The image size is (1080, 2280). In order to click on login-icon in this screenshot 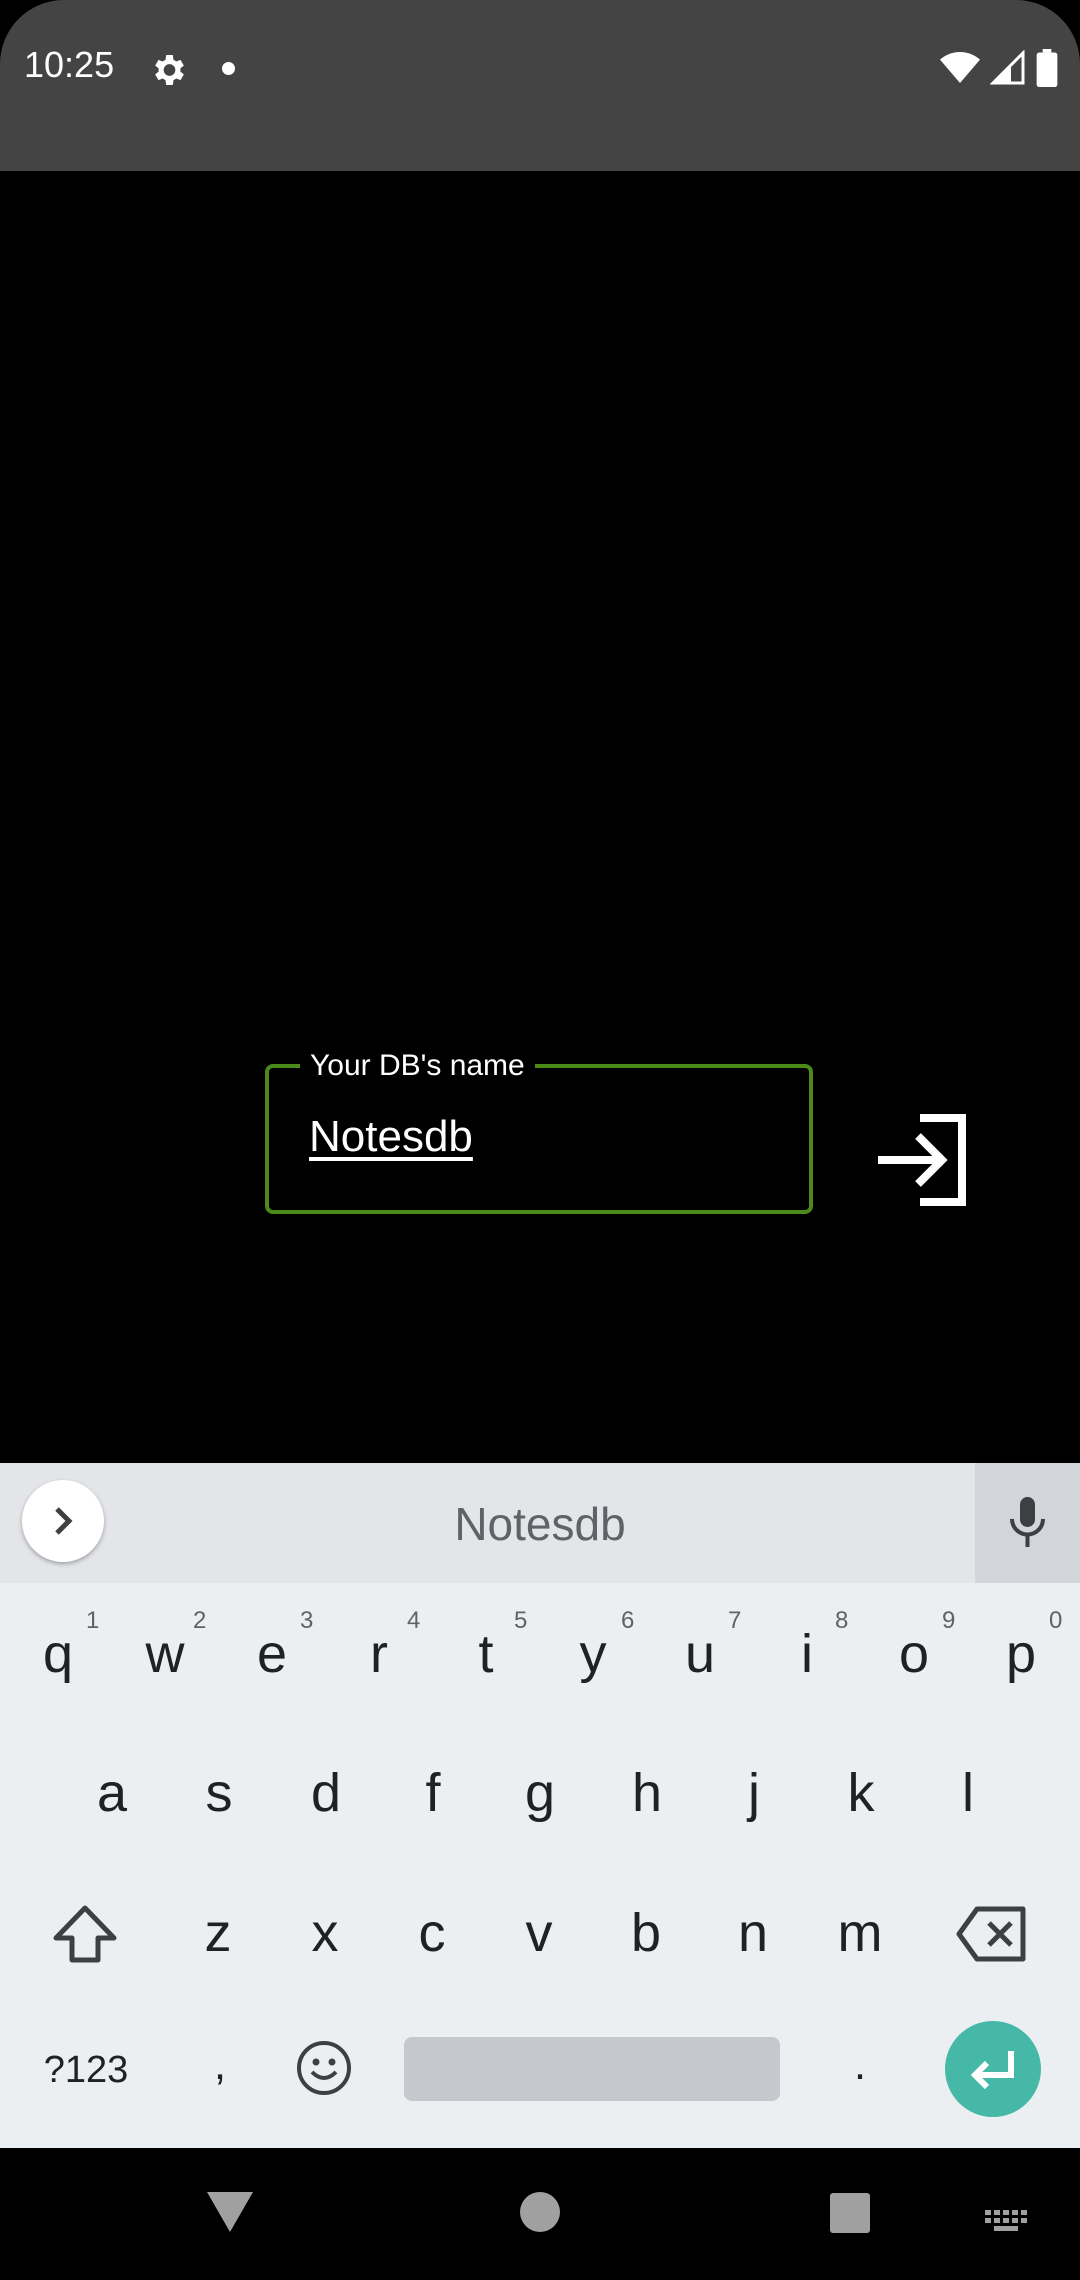, I will do `click(920, 1160)`.